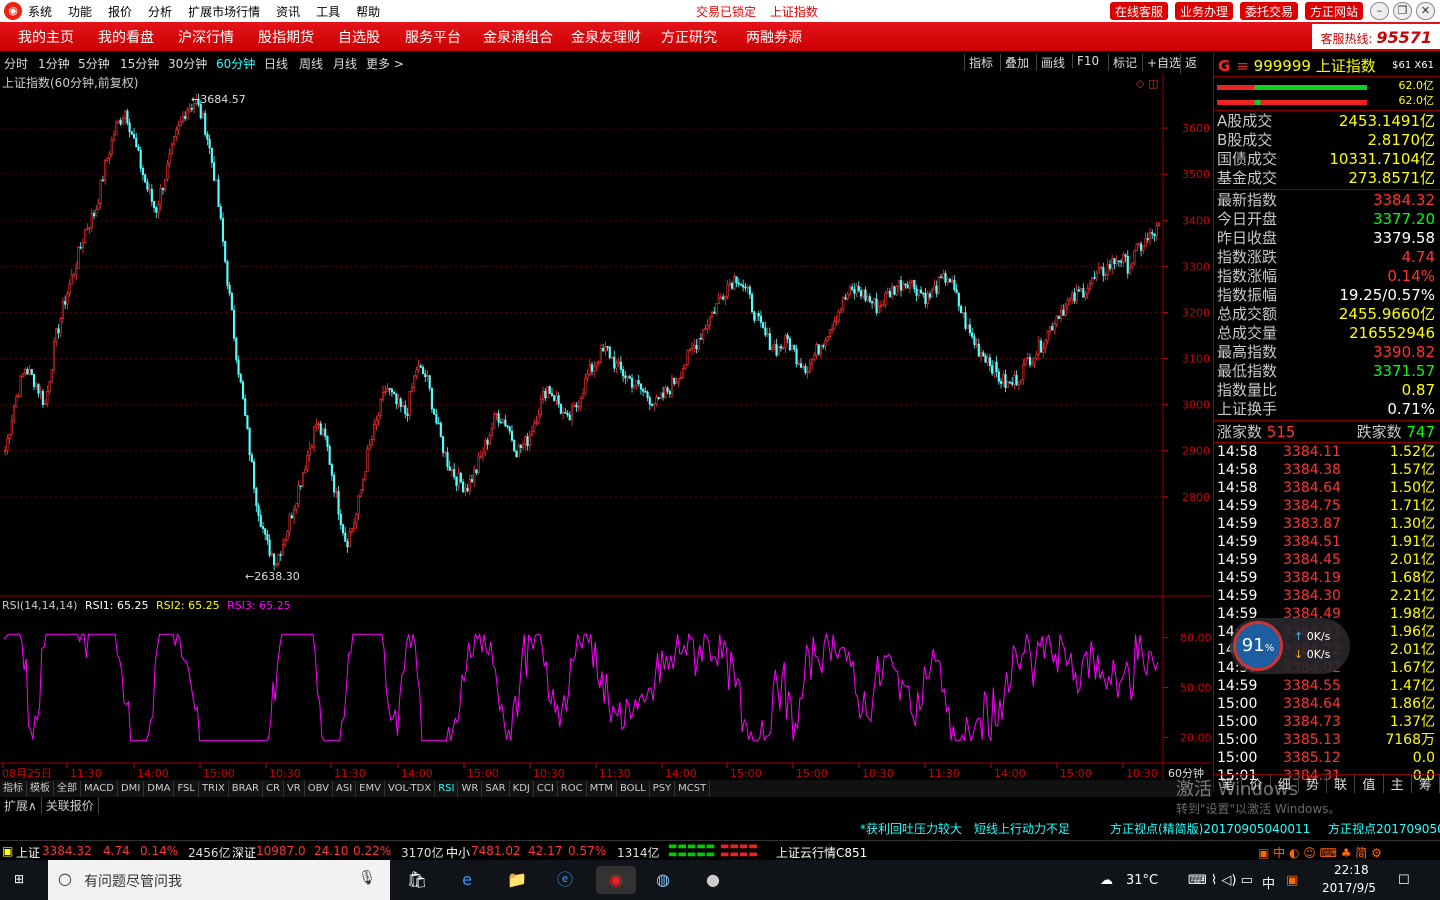 The width and height of the screenshot is (1440, 900). Describe the element at coordinates (94, 63) in the screenshot. I see `period-5m: 5分钟` at that location.